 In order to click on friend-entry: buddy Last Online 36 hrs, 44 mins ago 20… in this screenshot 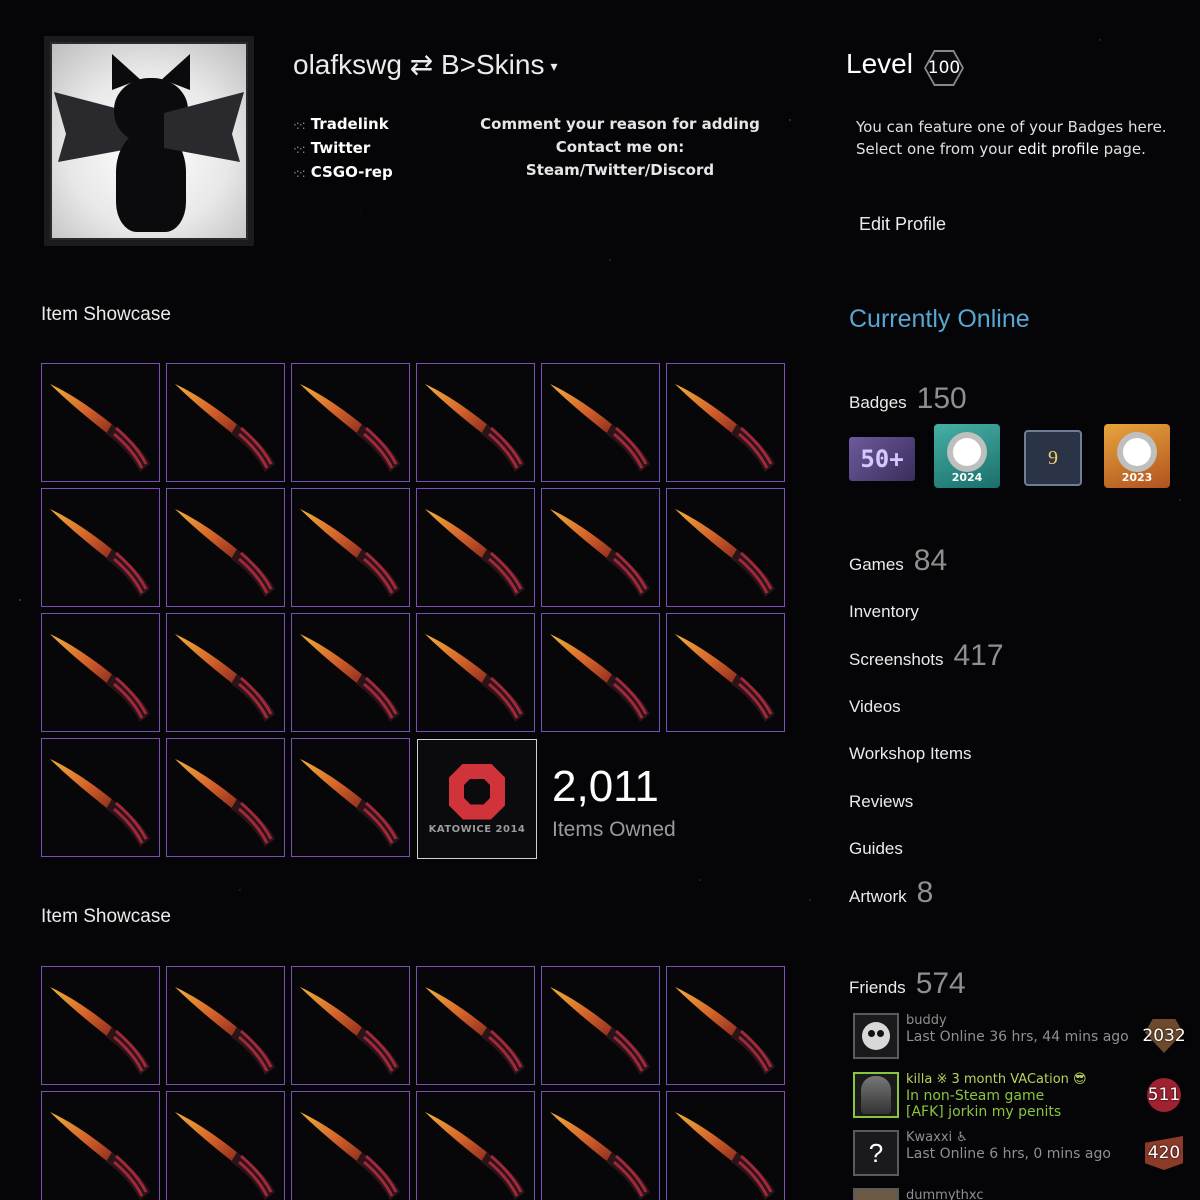, I will do `click(1019, 1038)`.